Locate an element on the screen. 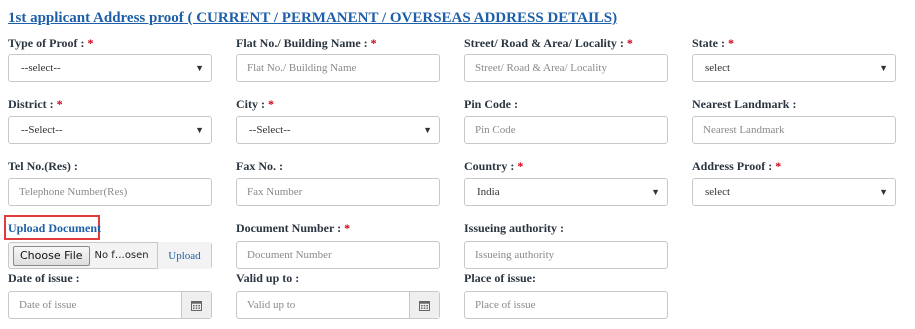 The width and height of the screenshot is (915, 329). date-of-issue-placeholder: Date of issue is located at coordinates (48, 305).